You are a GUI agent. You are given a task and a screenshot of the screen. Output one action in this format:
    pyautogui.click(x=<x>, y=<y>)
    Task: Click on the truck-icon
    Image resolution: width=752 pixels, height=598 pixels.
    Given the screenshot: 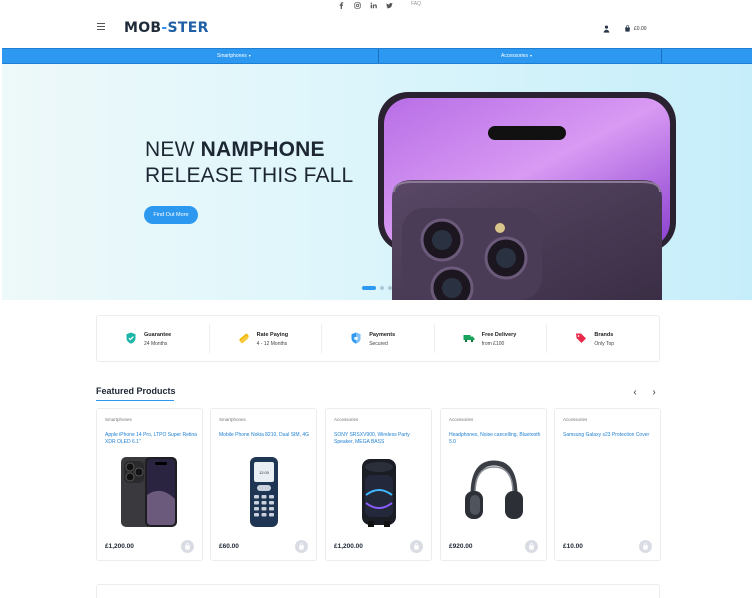 What is the action you would take?
    pyautogui.click(x=469, y=339)
    